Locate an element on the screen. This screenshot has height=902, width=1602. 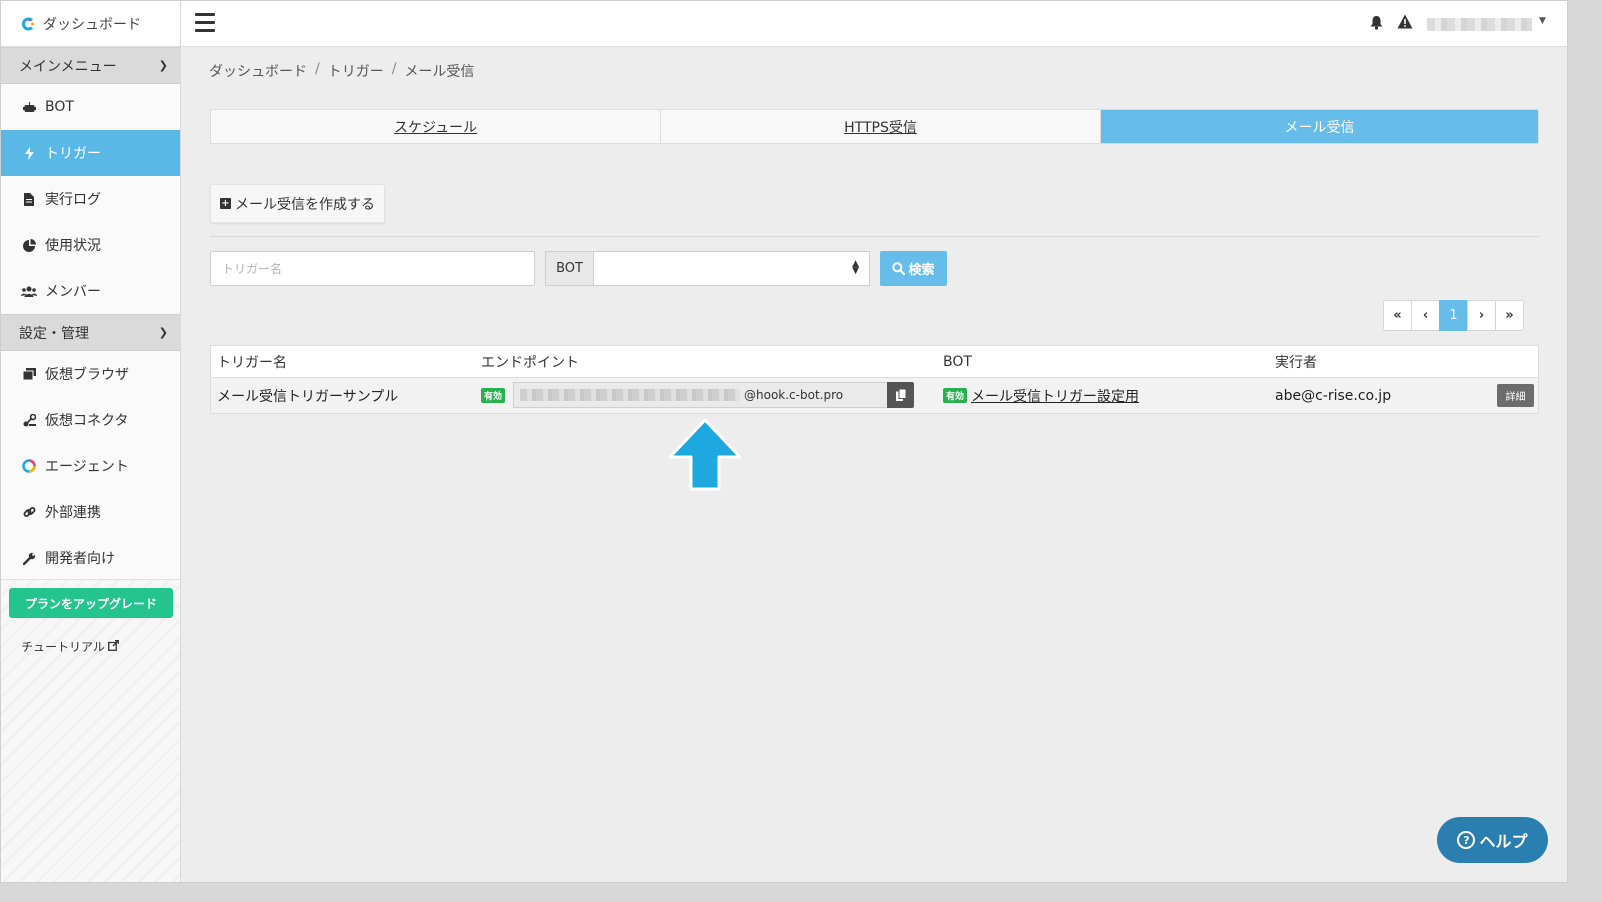
search-form: BOT ▲▼ 検索 is located at coordinates (580, 268).